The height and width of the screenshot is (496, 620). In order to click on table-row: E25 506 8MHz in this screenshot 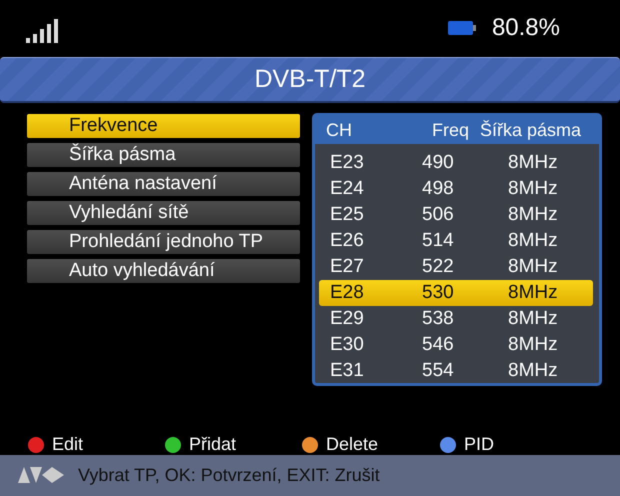, I will do `click(456, 215)`.